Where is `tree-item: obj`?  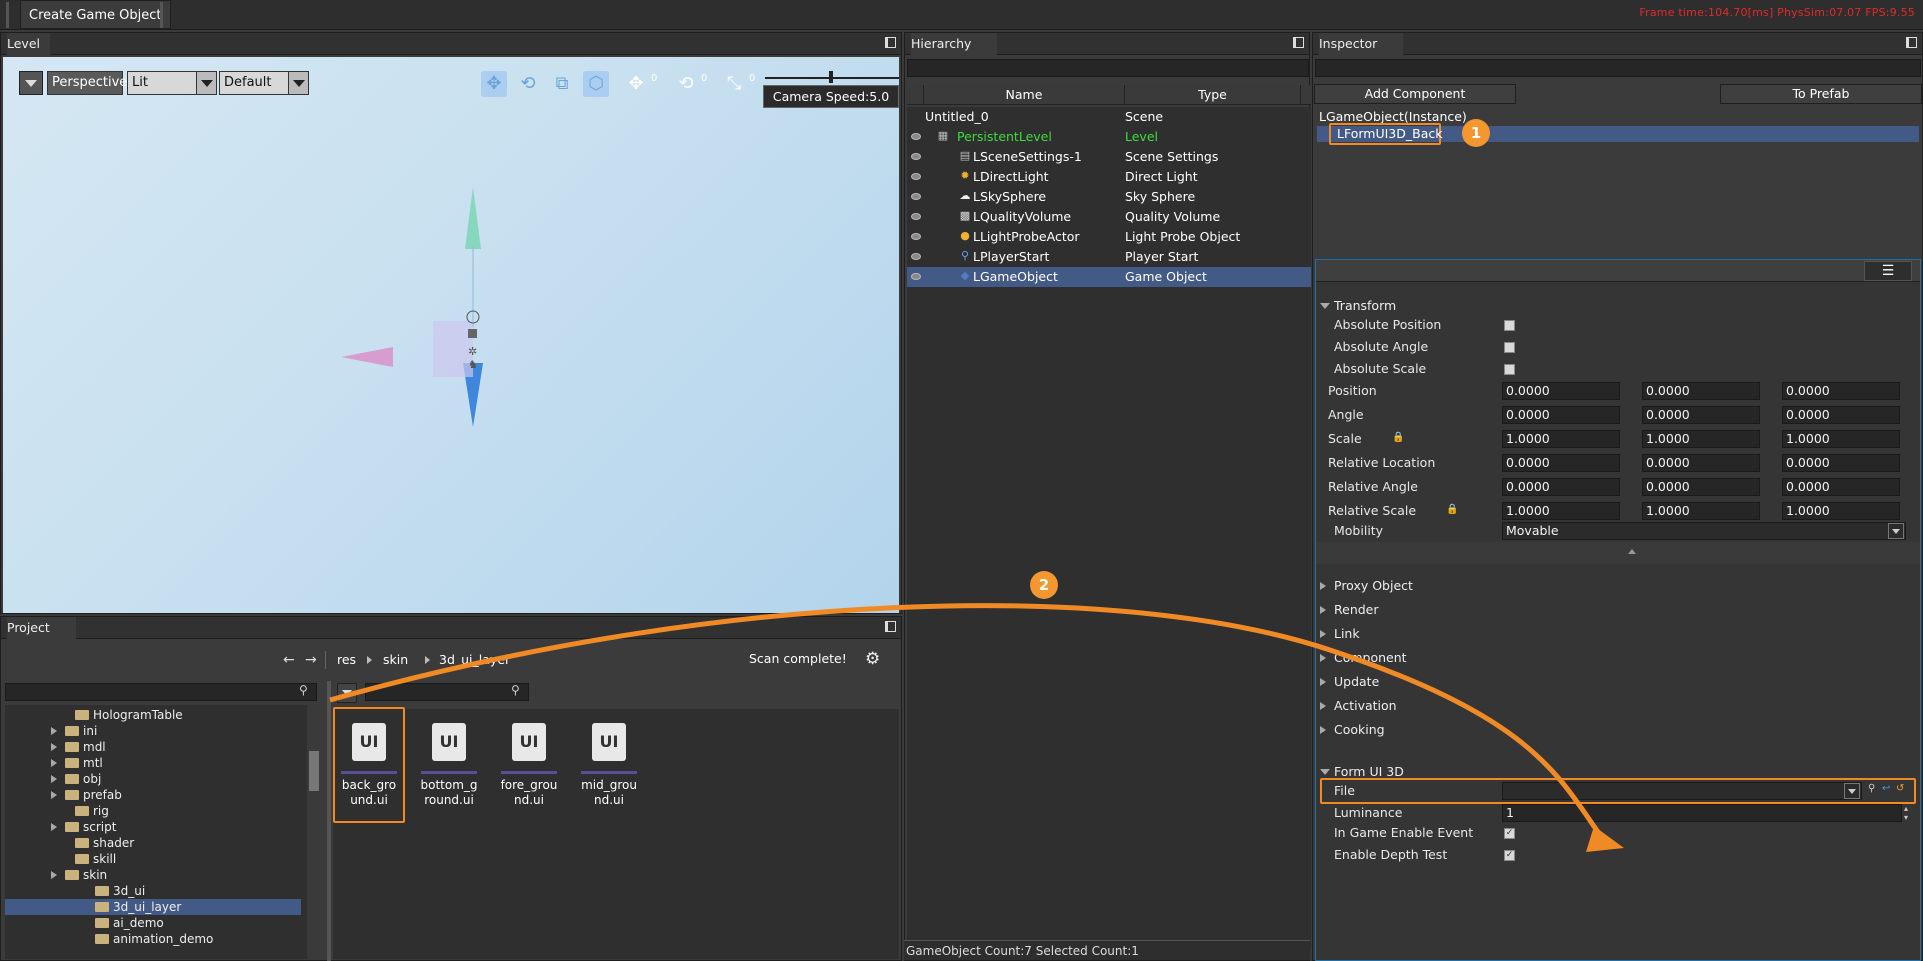
tree-item: obj is located at coordinates (153, 779).